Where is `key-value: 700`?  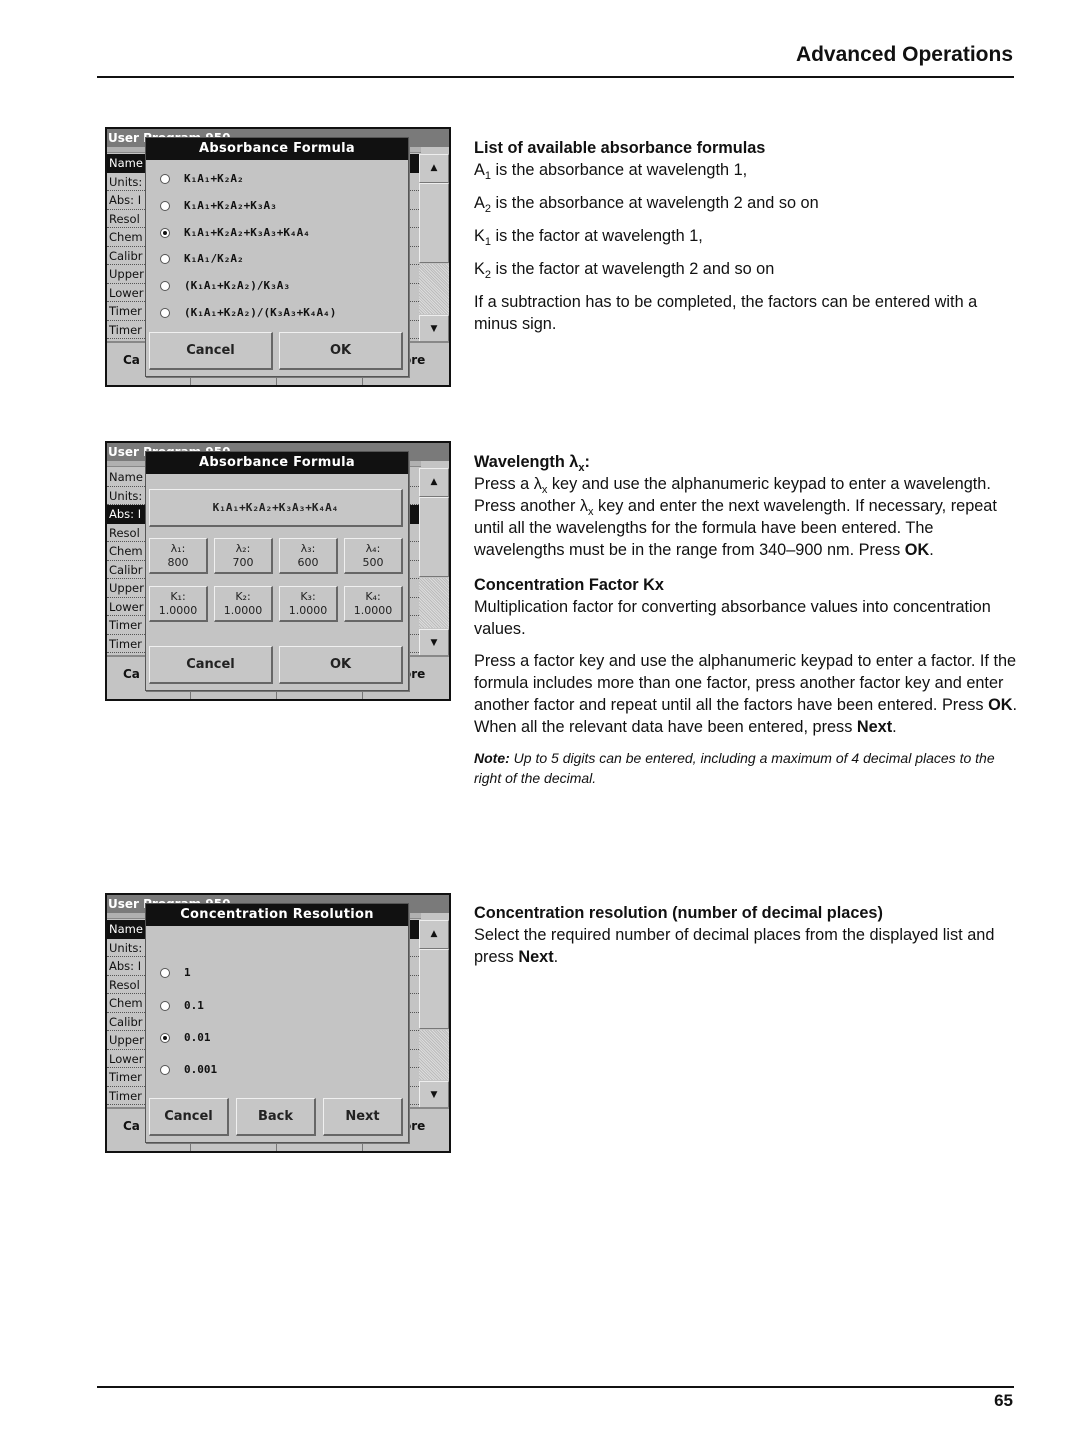
key-value: 700 is located at coordinates (243, 562).